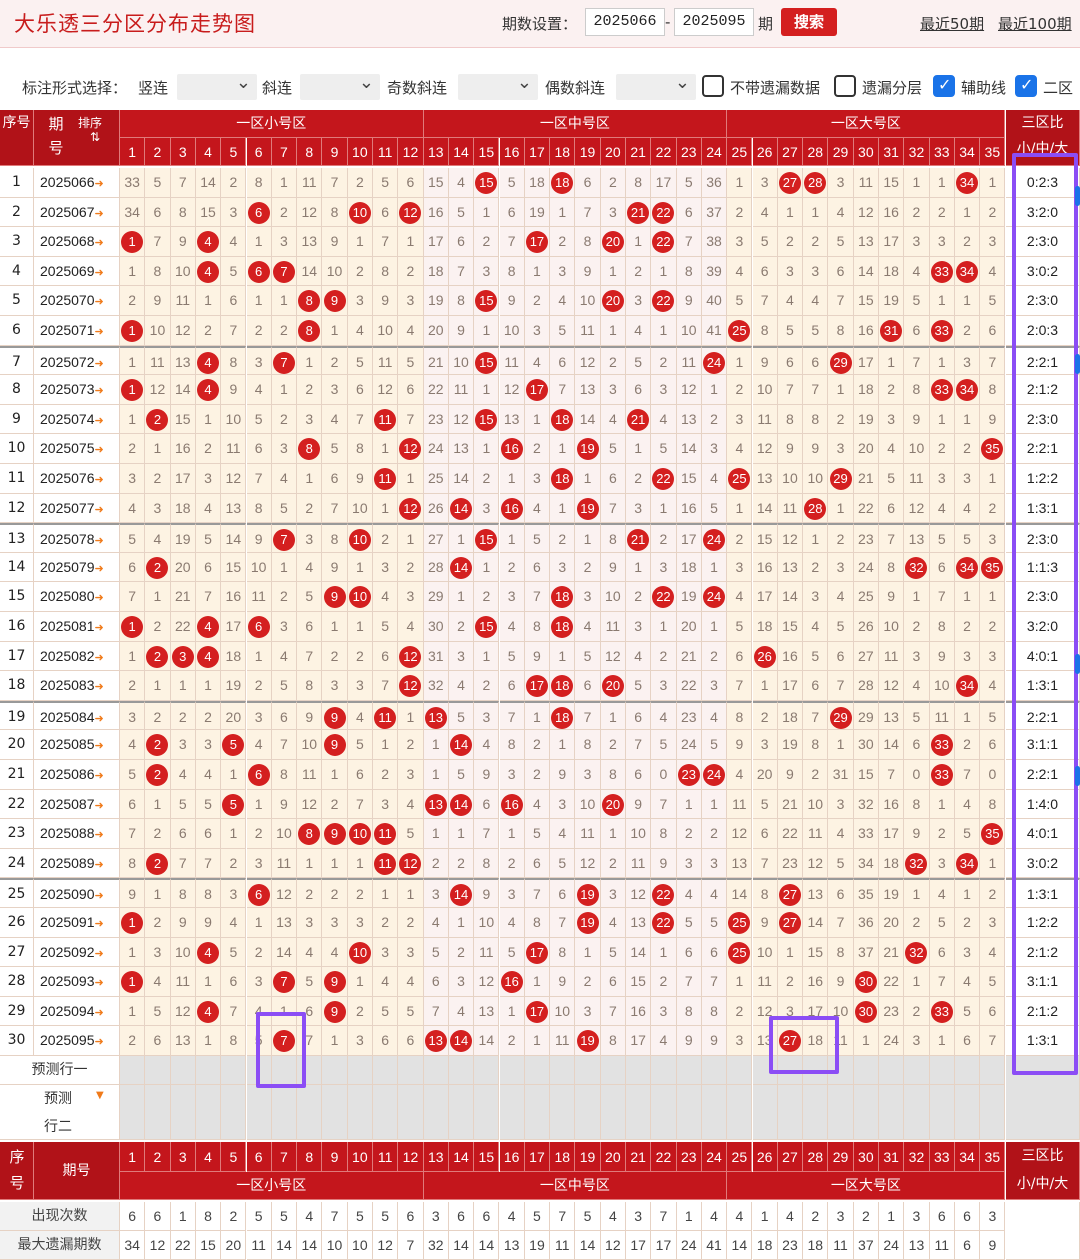  I want to click on arrow-down-icon: ▼, so click(100, 1096).